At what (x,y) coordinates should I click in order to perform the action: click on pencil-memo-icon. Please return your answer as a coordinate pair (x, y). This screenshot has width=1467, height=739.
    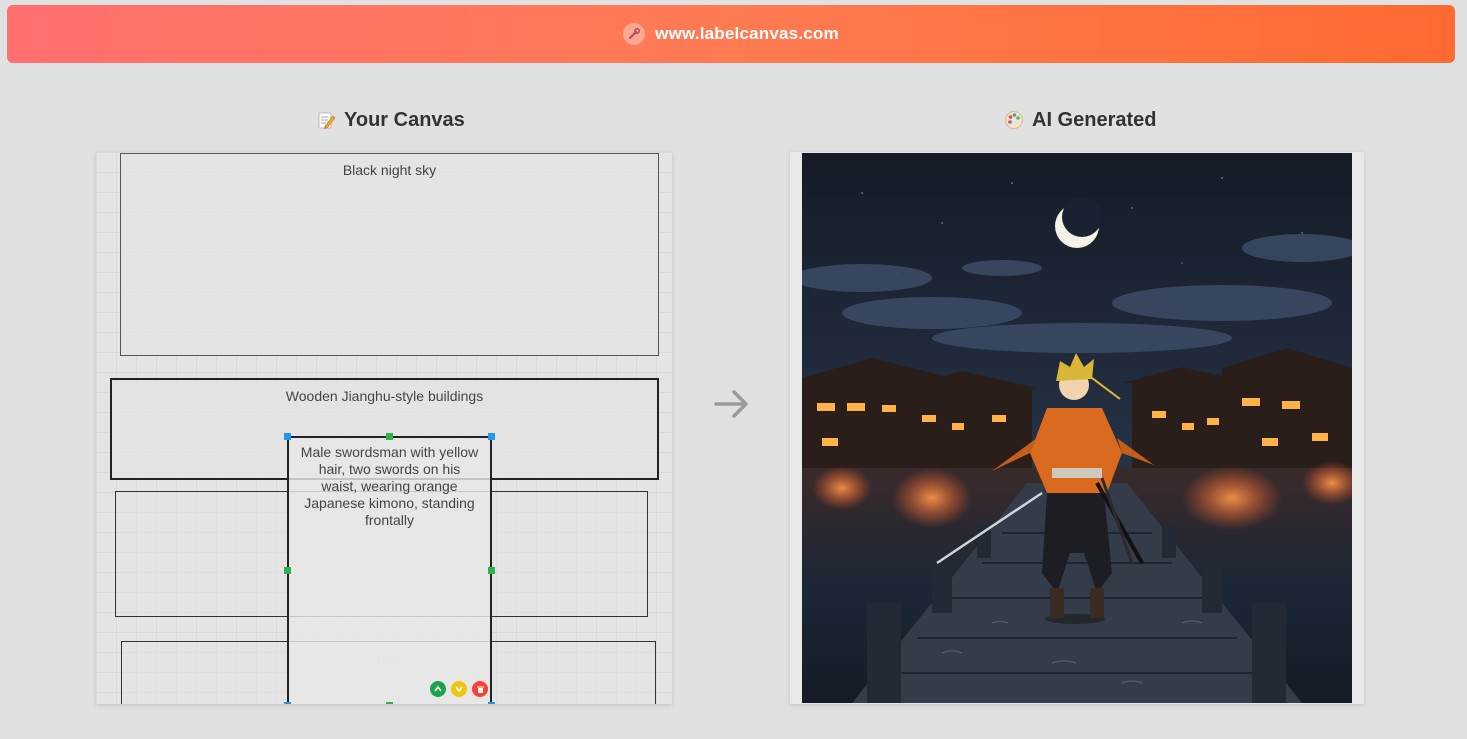
    Looking at the image, I should click on (327, 120).